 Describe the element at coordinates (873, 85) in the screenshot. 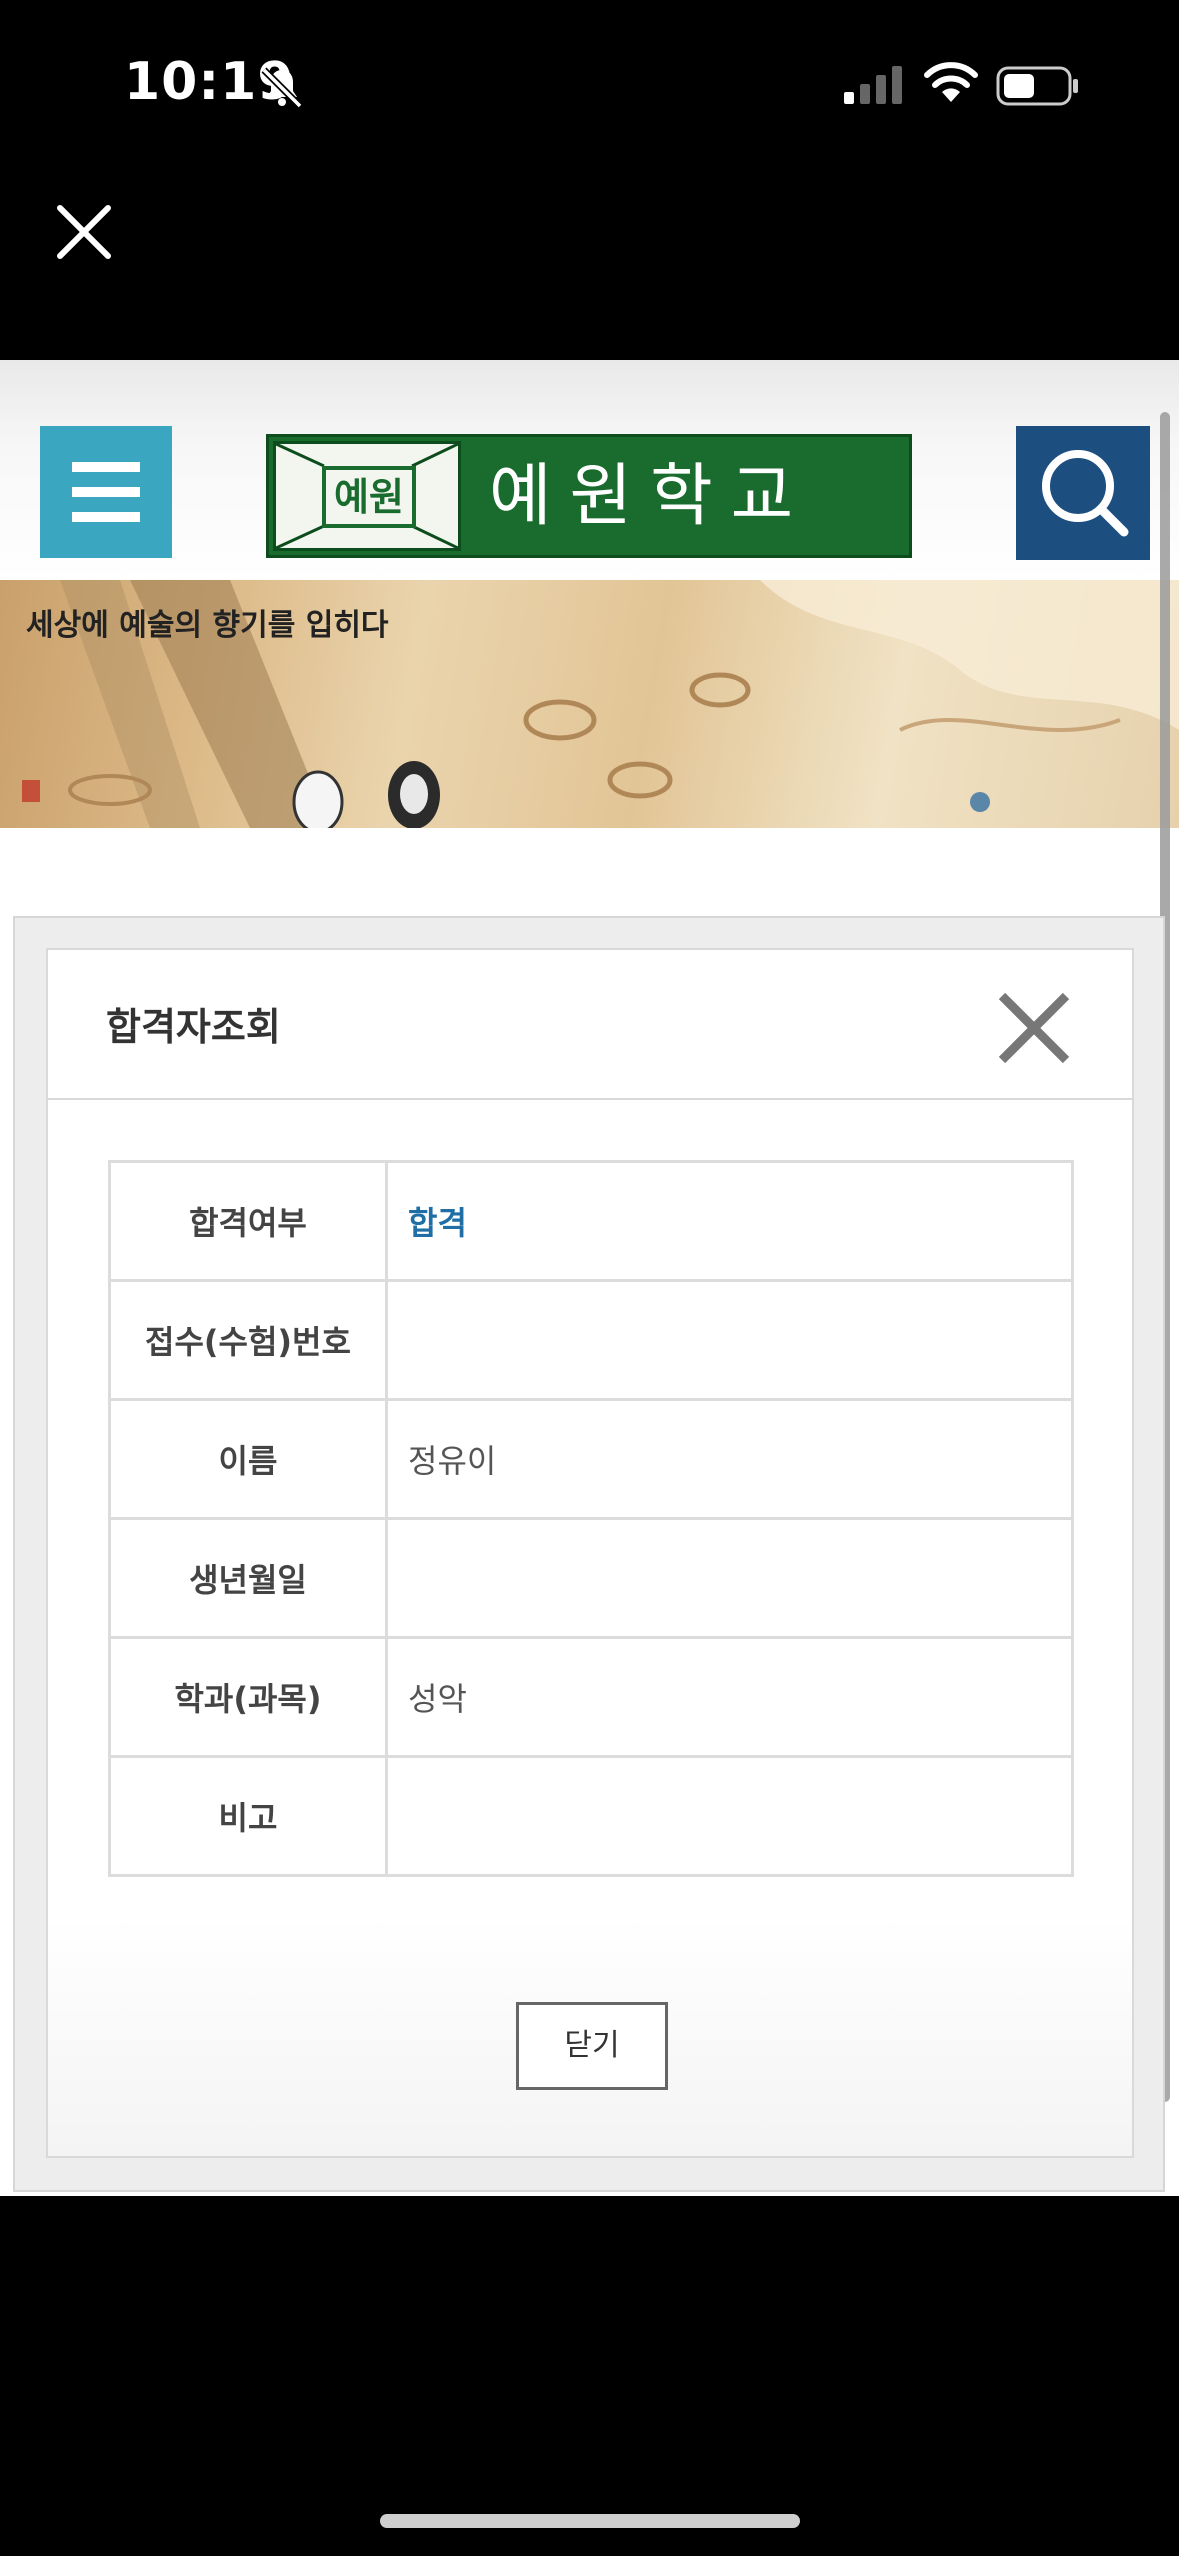

I see `cellular-signal-icon` at that location.